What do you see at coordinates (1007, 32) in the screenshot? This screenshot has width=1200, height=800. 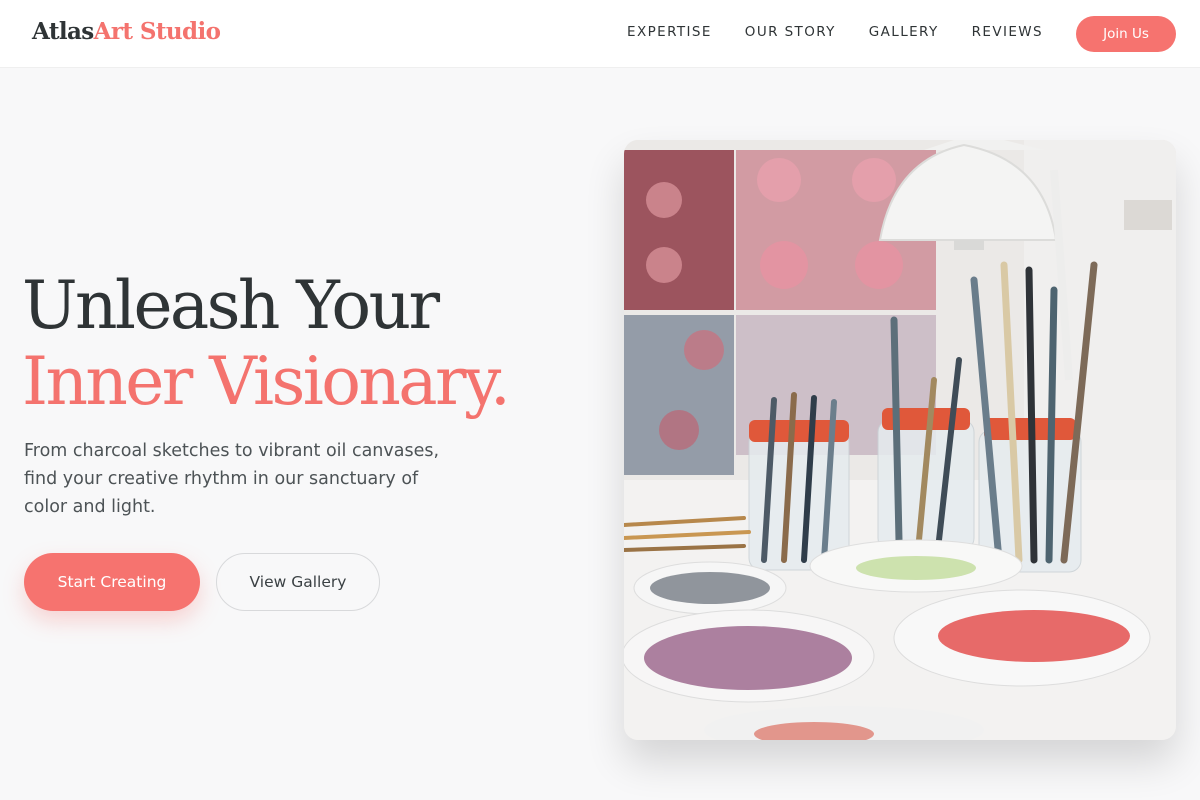 I see `nav-item-reviews: REVIEWS` at bounding box center [1007, 32].